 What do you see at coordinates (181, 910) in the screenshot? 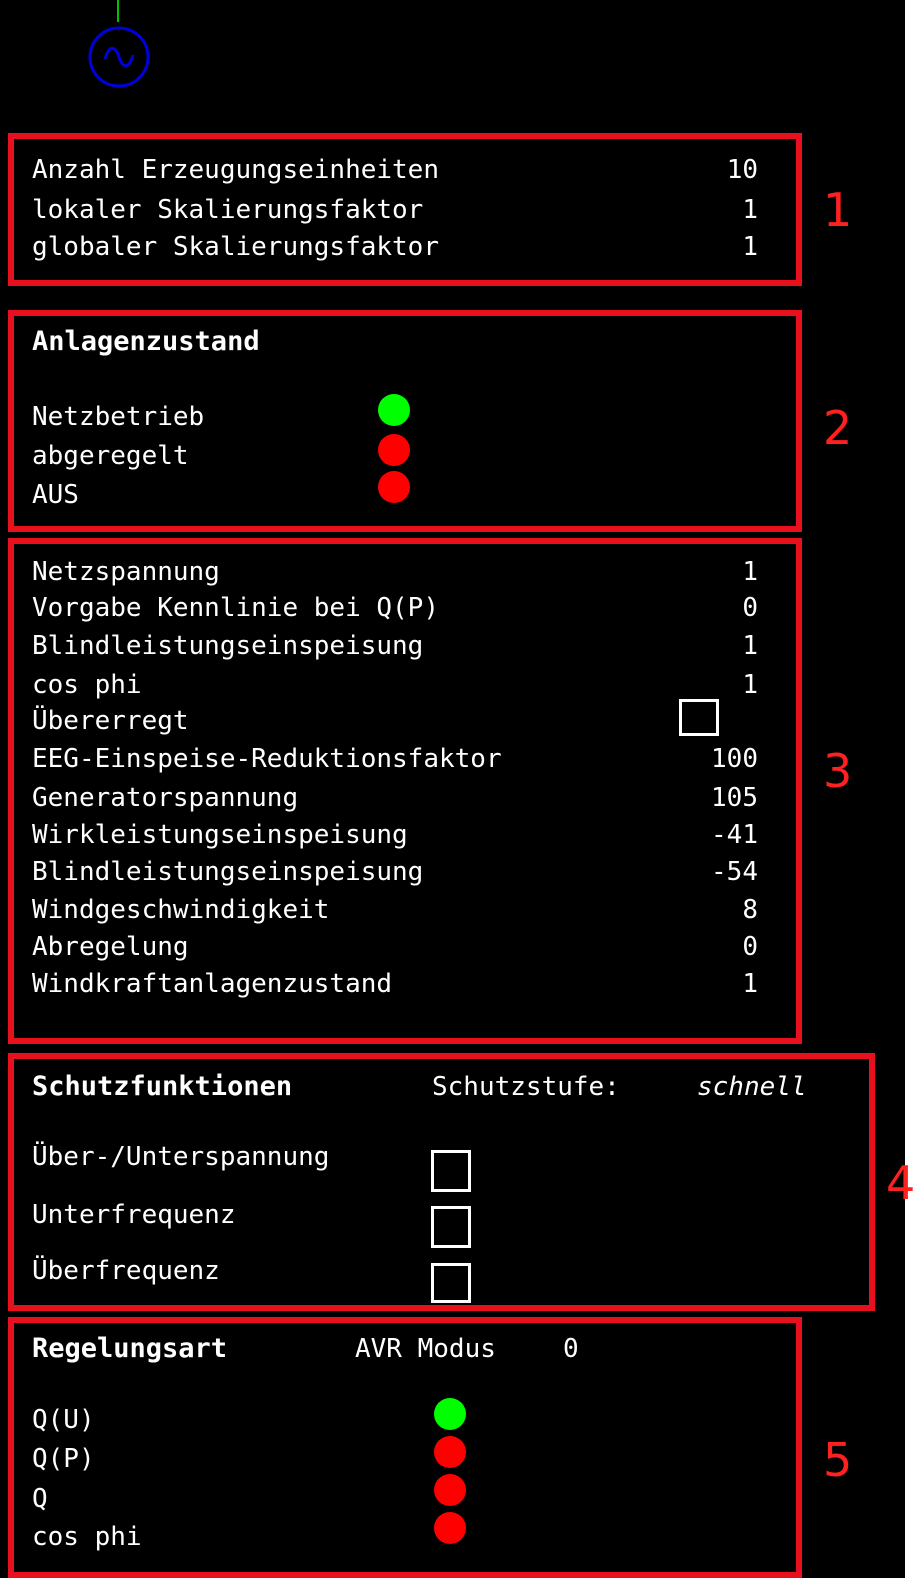
I see `wind-speed-label: Windgeschwindigkeit` at bounding box center [181, 910].